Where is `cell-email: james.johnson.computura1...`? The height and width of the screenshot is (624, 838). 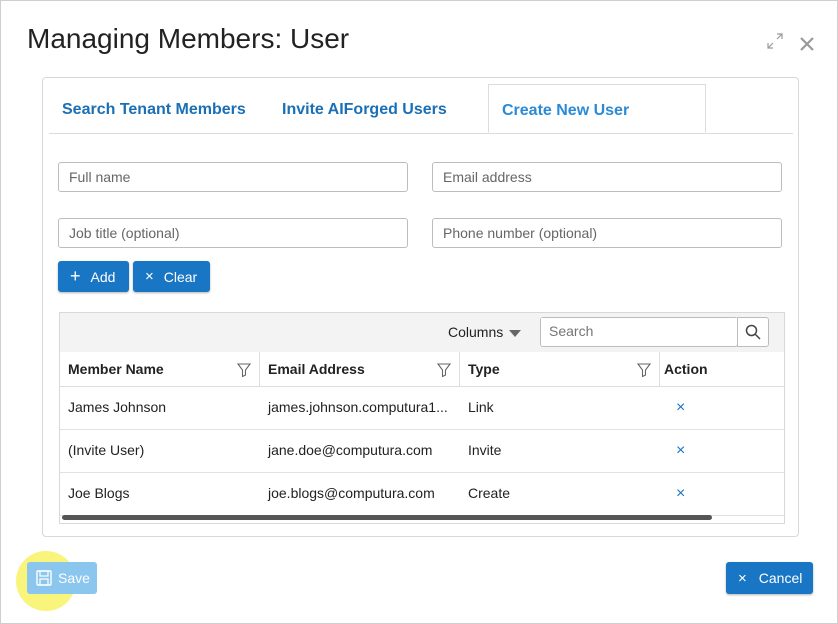
cell-email: james.johnson.computura1... is located at coordinates (358, 407).